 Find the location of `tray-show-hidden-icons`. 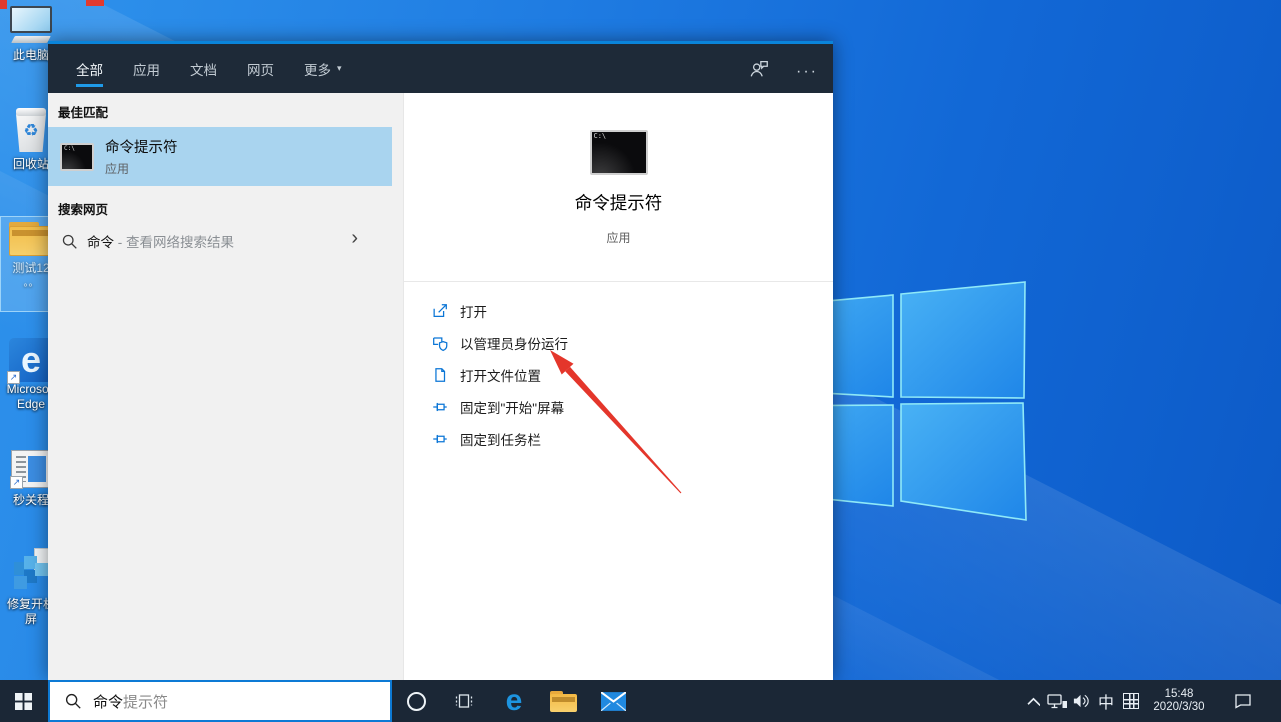

tray-show-hidden-icons is located at coordinates (1033, 701).